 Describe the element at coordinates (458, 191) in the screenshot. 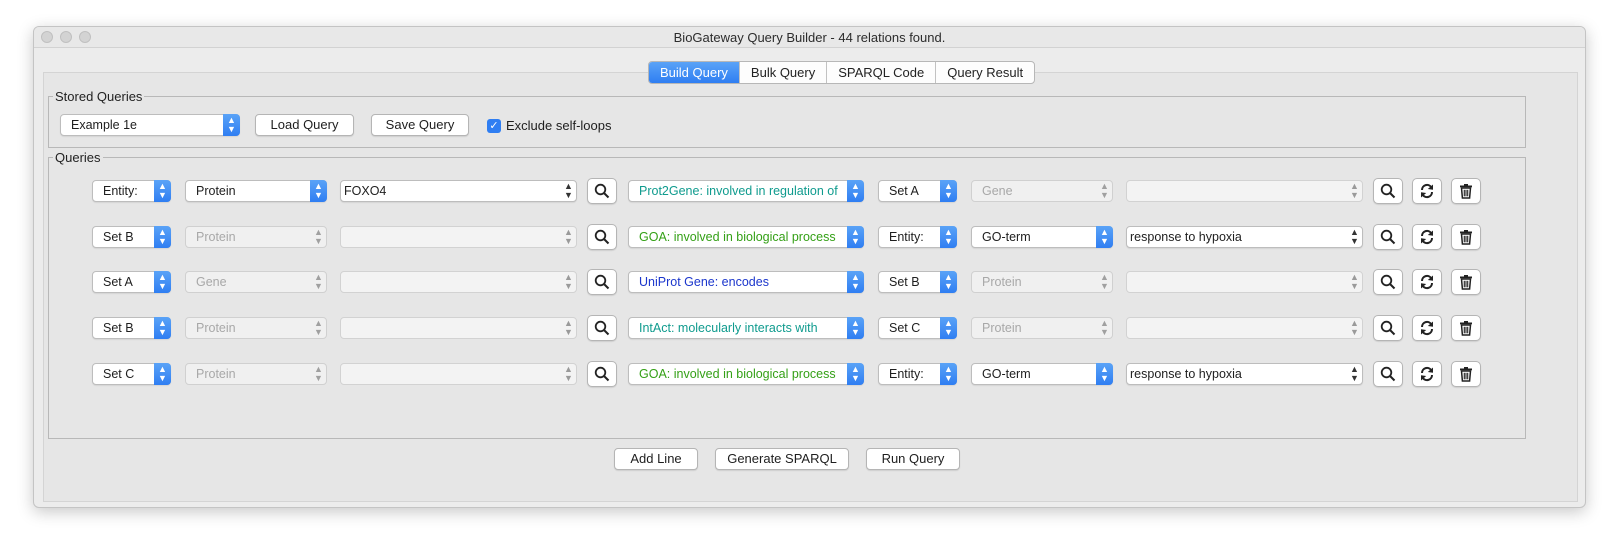

I see `subject-value-input: FOXO4 ▲ ▼` at that location.